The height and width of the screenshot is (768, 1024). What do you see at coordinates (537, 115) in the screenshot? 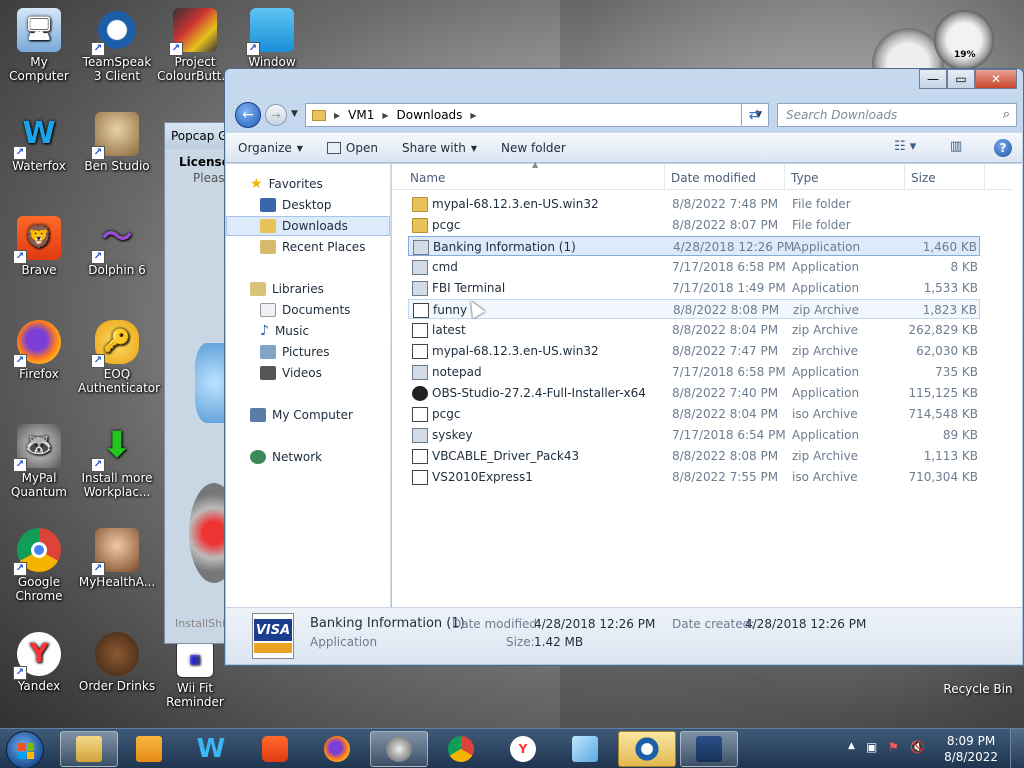
I see `address-bar: ▶ VM1 ▶ Downloads ▶ ▼` at bounding box center [537, 115].